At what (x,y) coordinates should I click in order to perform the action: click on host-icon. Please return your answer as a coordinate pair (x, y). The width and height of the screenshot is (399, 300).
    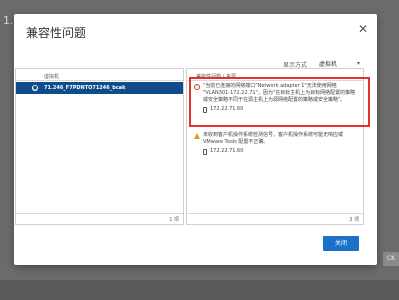
    Looking at the image, I should click on (205, 151).